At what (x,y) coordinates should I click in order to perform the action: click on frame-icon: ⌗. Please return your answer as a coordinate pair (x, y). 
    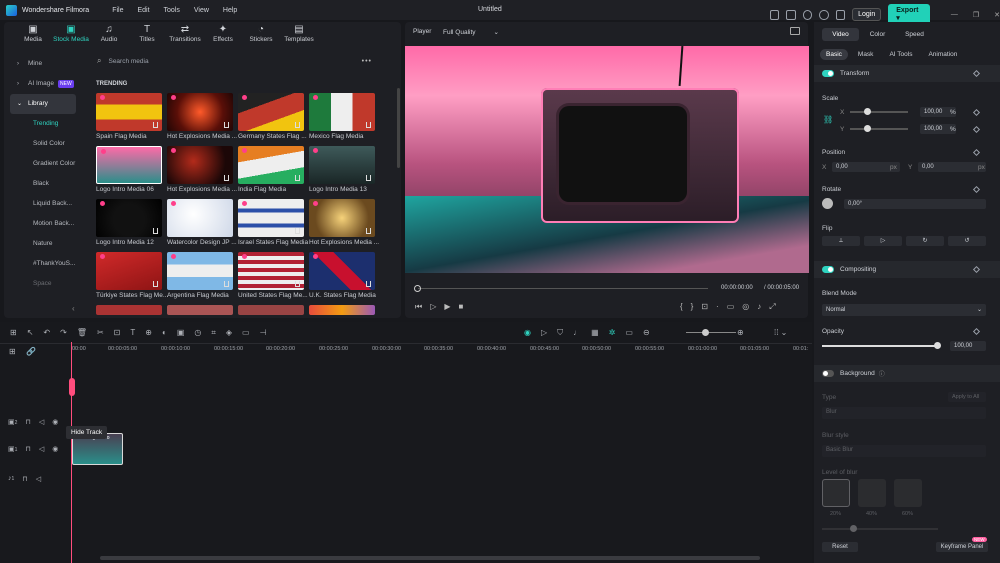
    Looking at the image, I should click on (213, 333).